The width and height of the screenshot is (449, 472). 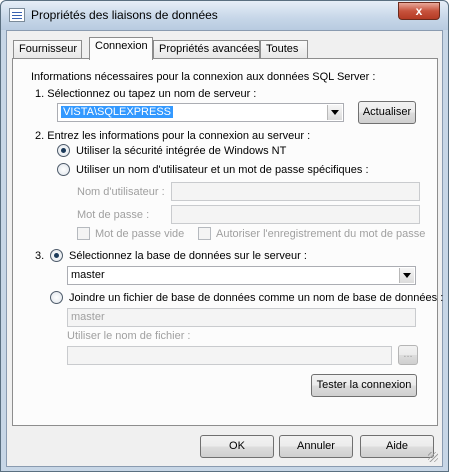 What do you see at coordinates (387, 112) in the screenshot?
I see `refresh-button: Actualiser` at bounding box center [387, 112].